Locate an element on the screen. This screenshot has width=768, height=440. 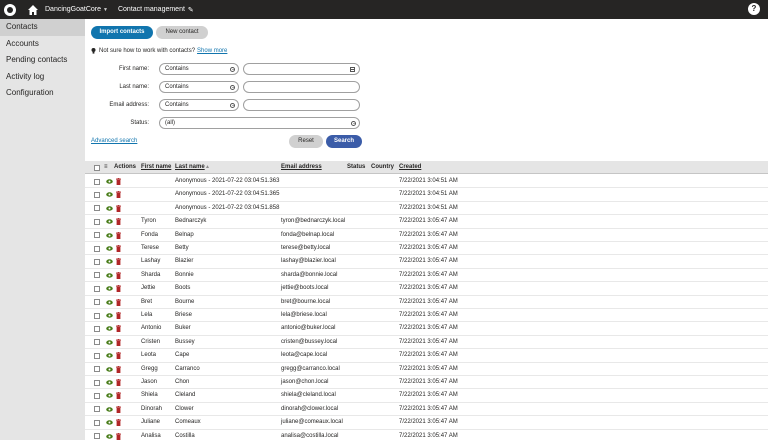
sidebar-item-configuration: Configuration is located at coordinates (42, 93).